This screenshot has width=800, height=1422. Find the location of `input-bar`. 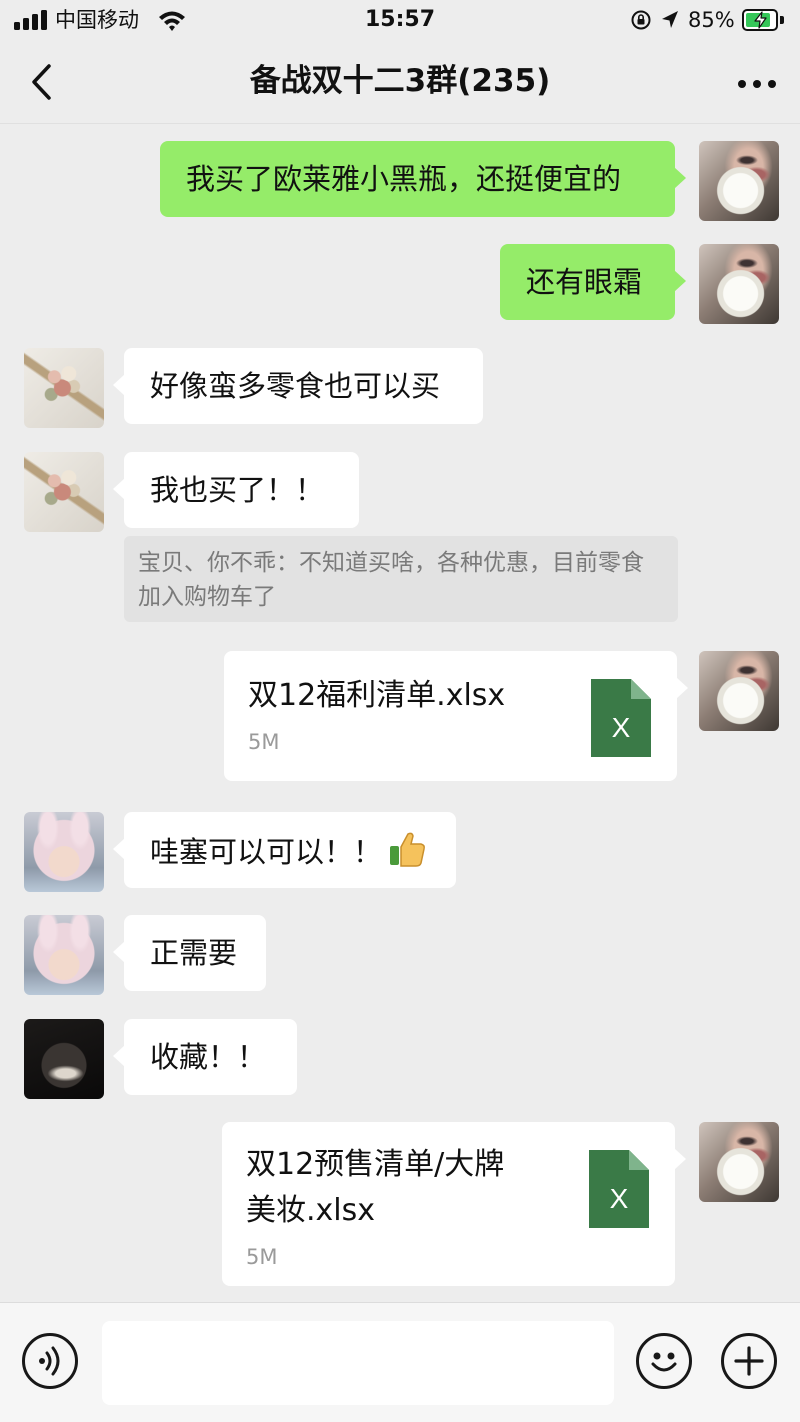

input-bar is located at coordinates (400, 1362).